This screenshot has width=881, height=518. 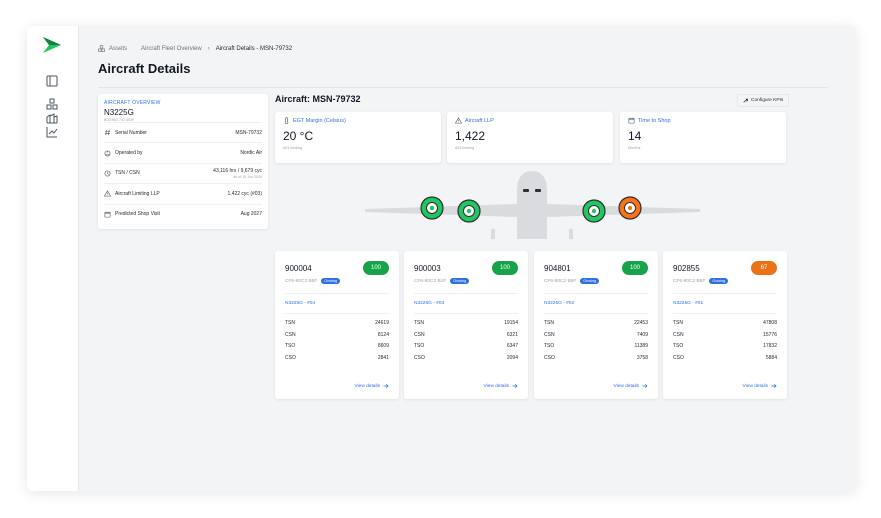 I want to click on breadcrumb-current: Aircraft Details - MSN-79732, so click(x=254, y=48).